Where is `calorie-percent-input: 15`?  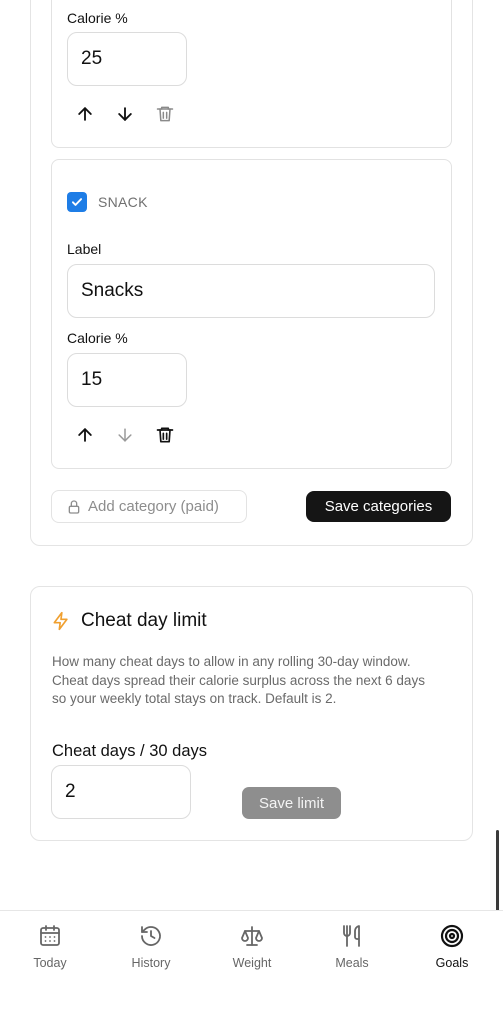
calorie-percent-input: 15 is located at coordinates (127, 380).